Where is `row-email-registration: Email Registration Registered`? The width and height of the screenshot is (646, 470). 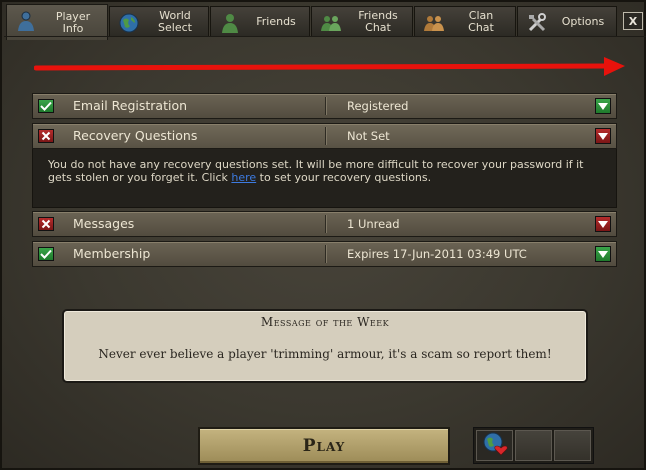 row-email-registration: Email Registration Registered is located at coordinates (324, 106).